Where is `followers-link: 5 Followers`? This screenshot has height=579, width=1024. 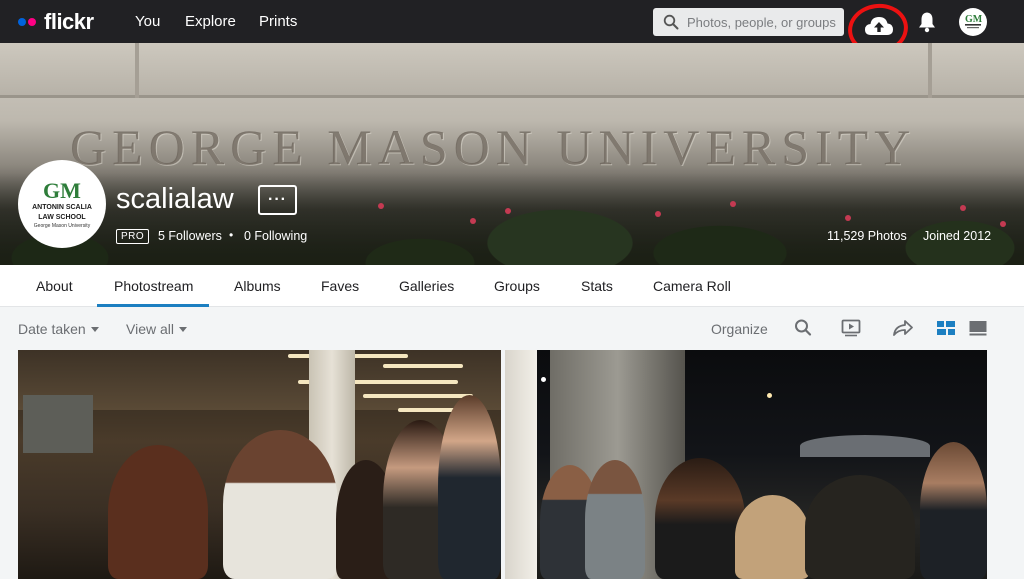
followers-link: 5 Followers is located at coordinates (190, 236).